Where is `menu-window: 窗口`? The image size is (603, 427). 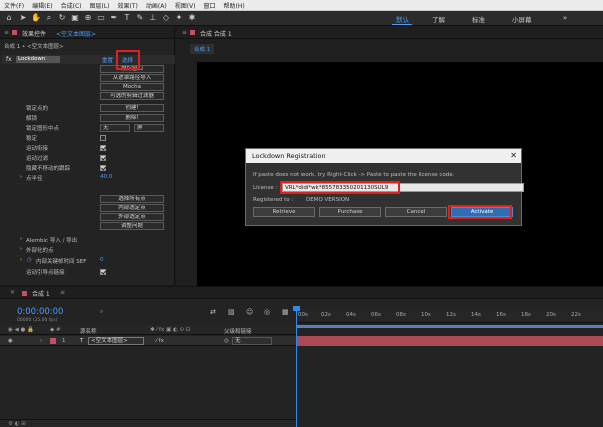
menu-window: 窗口 is located at coordinates (209, 5).